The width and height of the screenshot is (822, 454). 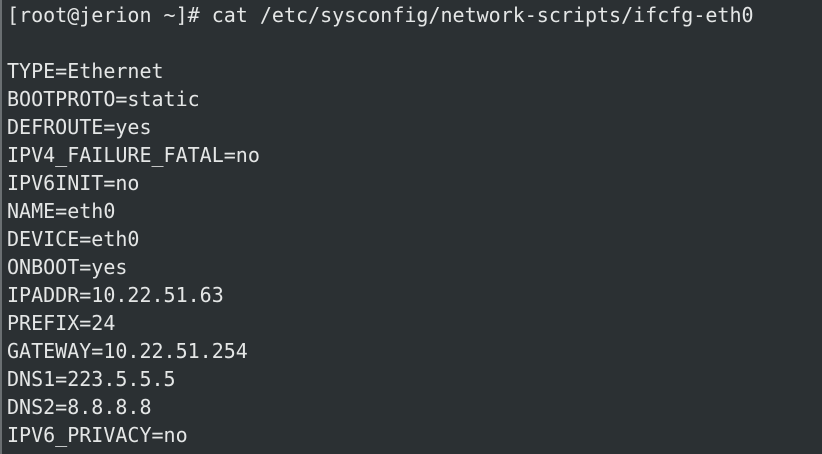 I want to click on output-line: IPADDR=10.22.51.63, so click(x=115, y=295).